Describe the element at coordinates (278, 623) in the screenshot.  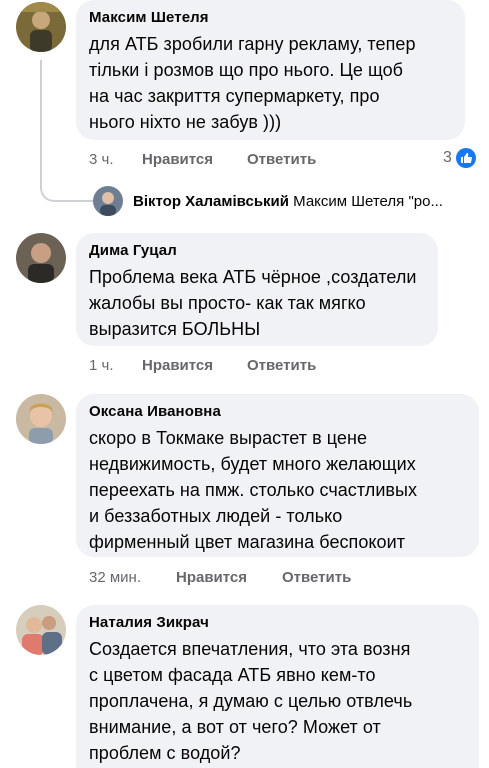
I see `comment-author: Наталия Зикрач` at that location.